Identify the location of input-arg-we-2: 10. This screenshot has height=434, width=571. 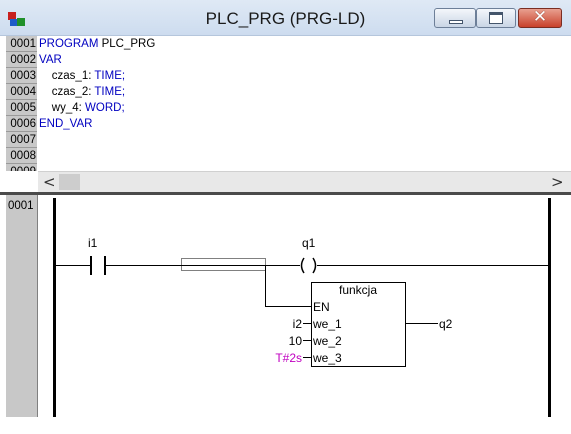
(296, 341).